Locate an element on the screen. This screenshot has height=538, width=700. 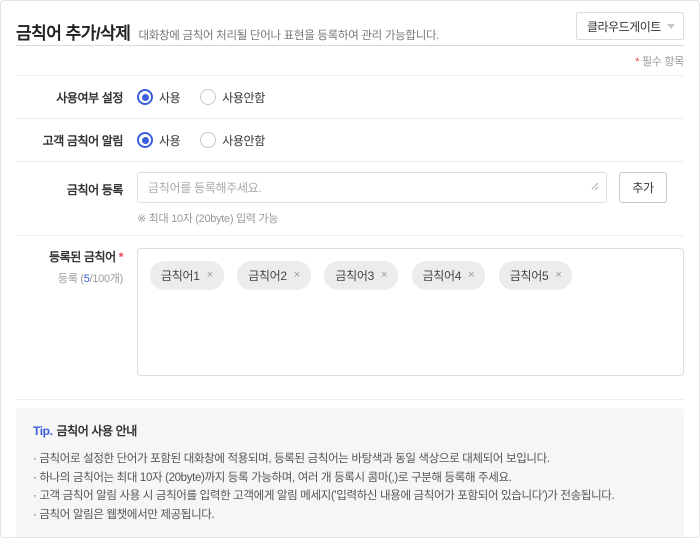
registered-words-label-text: 등록된 금칙어 is located at coordinates (82, 257).